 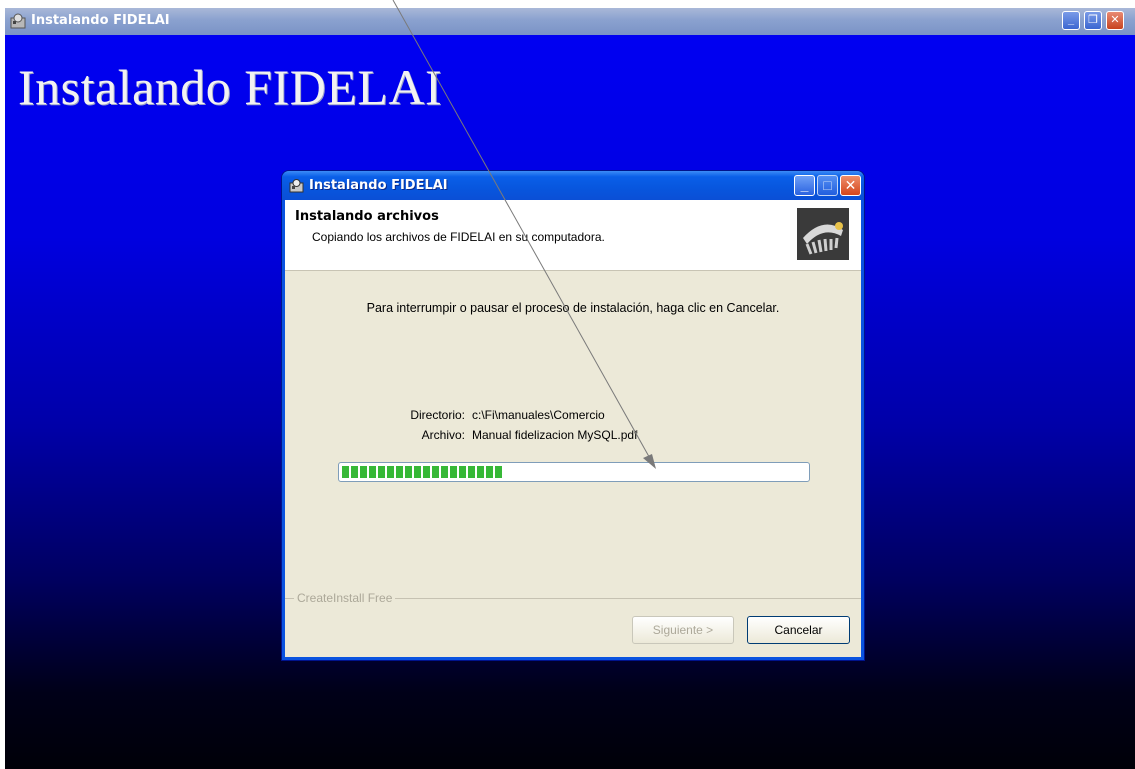 I want to click on progress-bar, so click(x=574, y=472).